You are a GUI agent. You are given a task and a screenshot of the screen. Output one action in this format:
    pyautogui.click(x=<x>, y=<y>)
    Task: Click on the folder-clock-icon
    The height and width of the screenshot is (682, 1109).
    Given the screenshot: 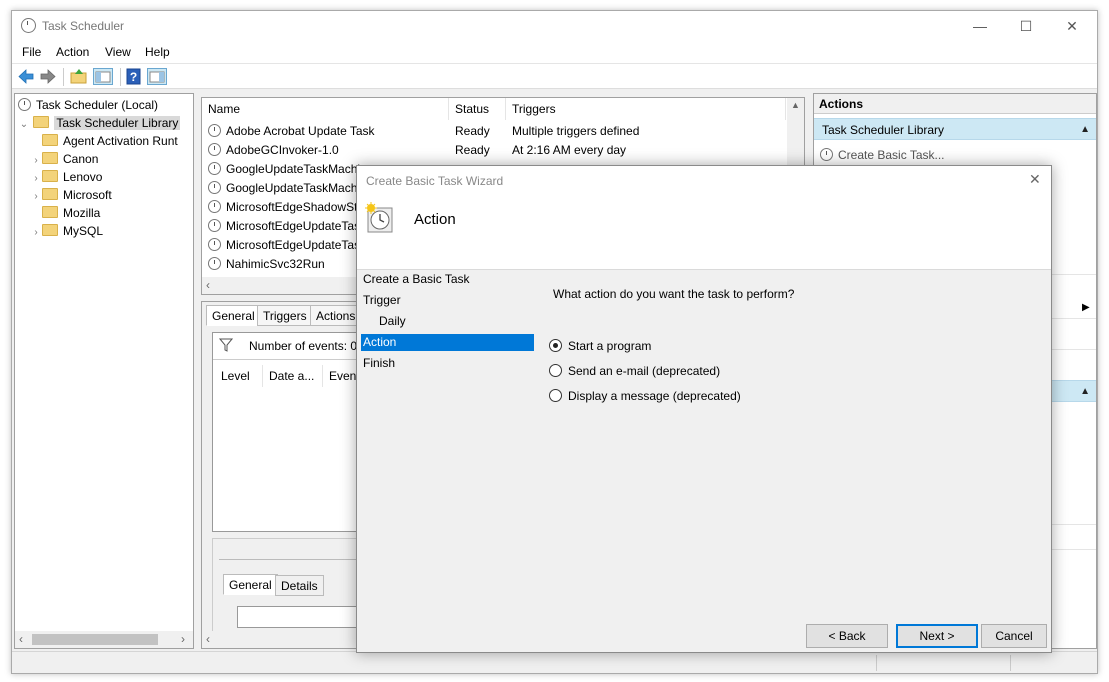 What is the action you would take?
    pyautogui.click(x=41, y=122)
    